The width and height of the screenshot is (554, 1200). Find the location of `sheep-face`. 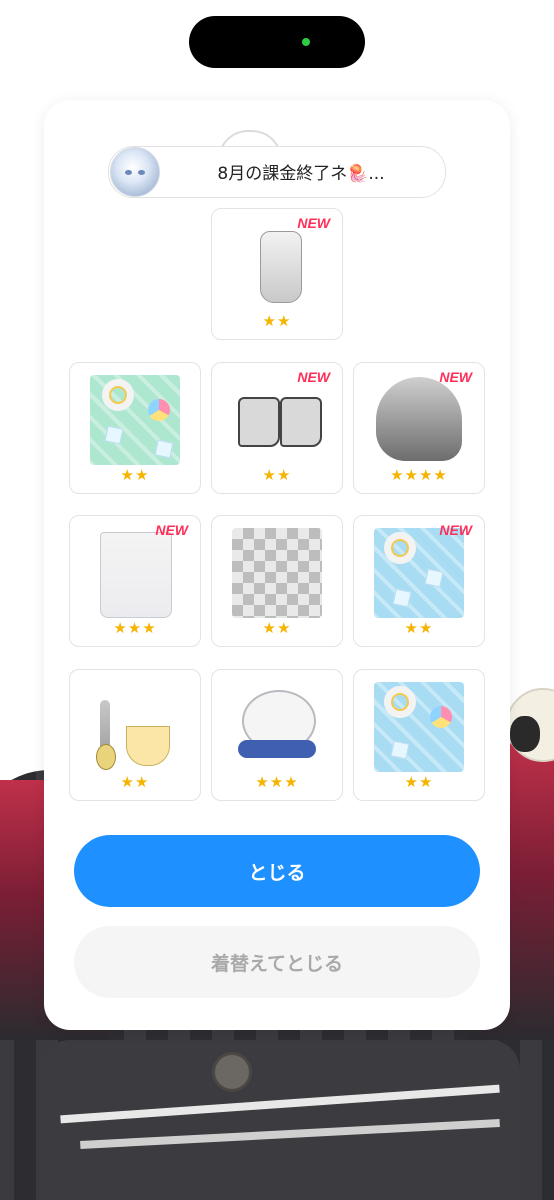

sheep-face is located at coordinates (525, 734).